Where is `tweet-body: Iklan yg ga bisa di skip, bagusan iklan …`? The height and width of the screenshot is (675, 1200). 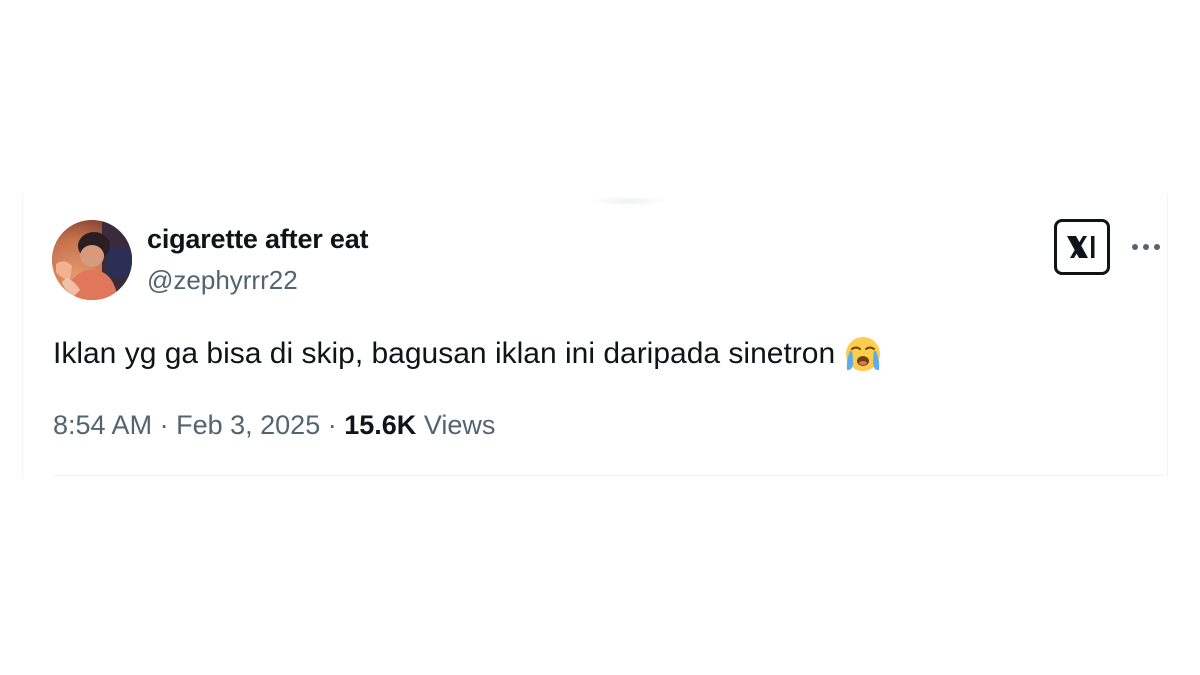
tweet-body: Iklan yg ga bisa di skip, bagusan iklan … is located at coordinates (444, 353).